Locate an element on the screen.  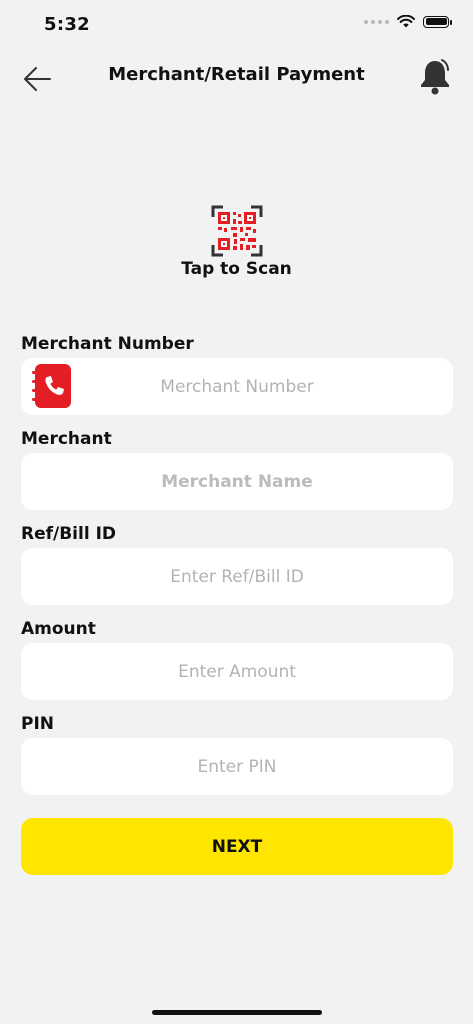
merchant-number-label: Merchant Number is located at coordinates (107, 344).